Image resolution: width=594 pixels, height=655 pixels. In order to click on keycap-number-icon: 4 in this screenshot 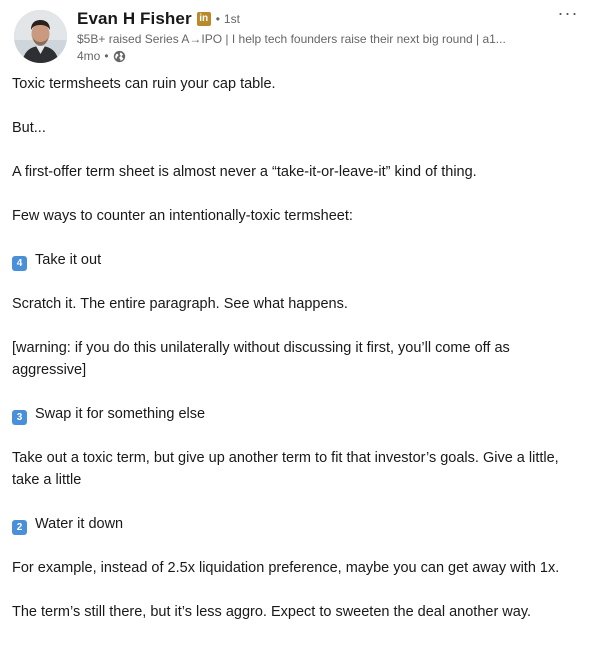, I will do `click(19, 263)`.